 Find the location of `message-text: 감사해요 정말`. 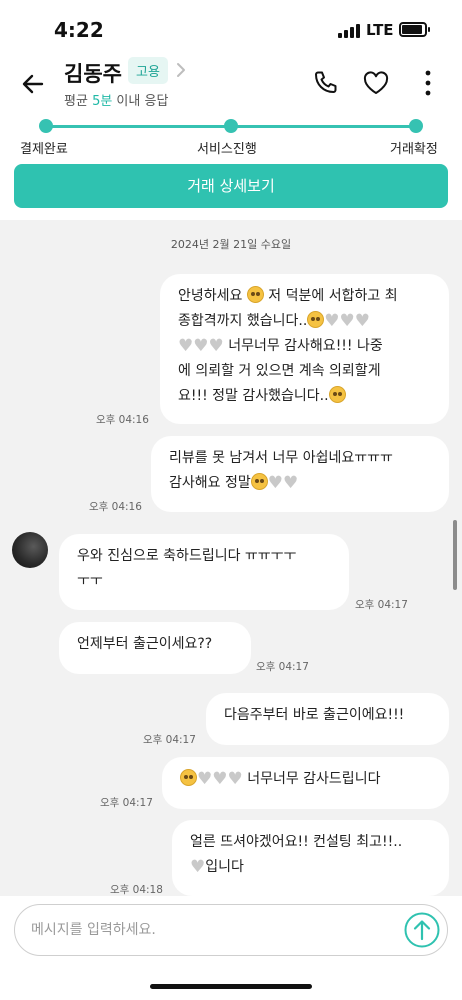

message-text: 감사해요 정말 is located at coordinates (210, 483).